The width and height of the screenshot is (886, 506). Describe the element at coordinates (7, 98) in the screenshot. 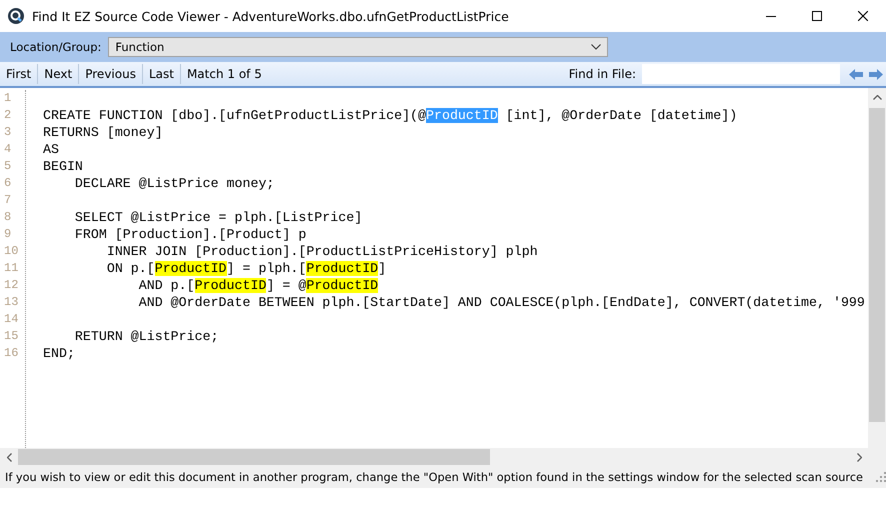

I see `line-number: 1` at that location.